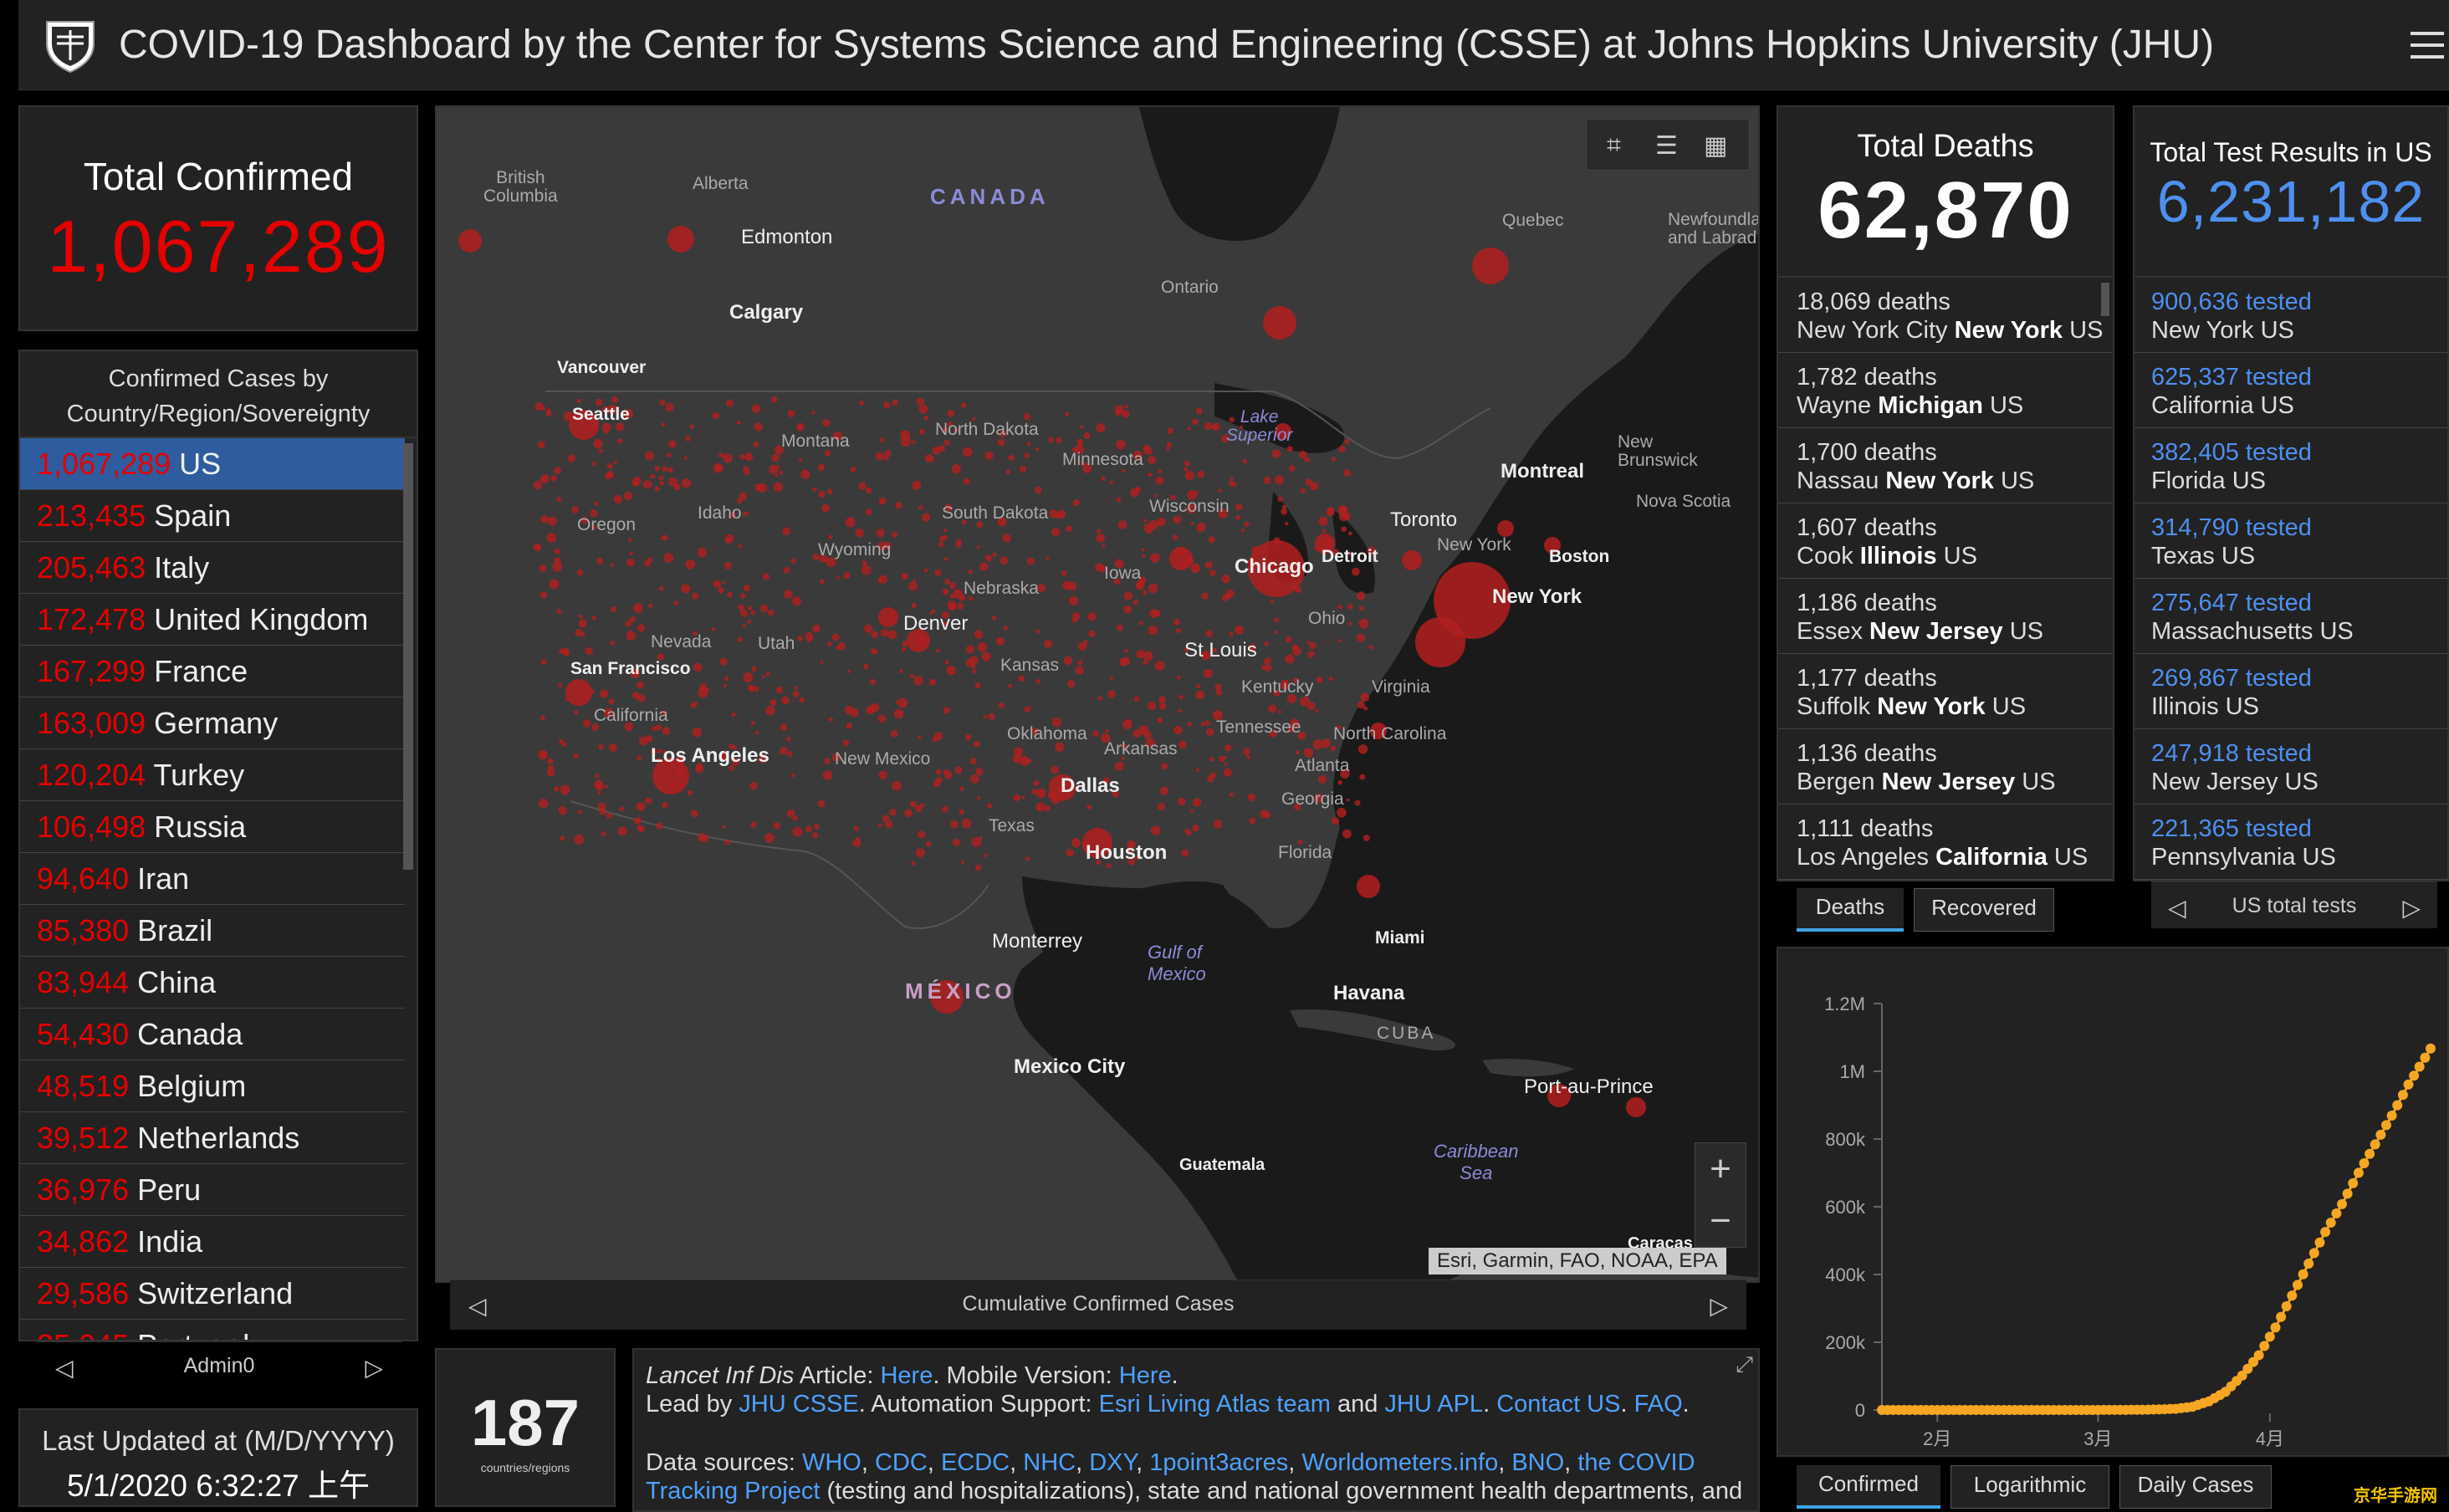 The width and height of the screenshot is (2449, 1512). Describe the element at coordinates (212, 671) in the screenshot. I see `country-row: 167,299 France` at that location.